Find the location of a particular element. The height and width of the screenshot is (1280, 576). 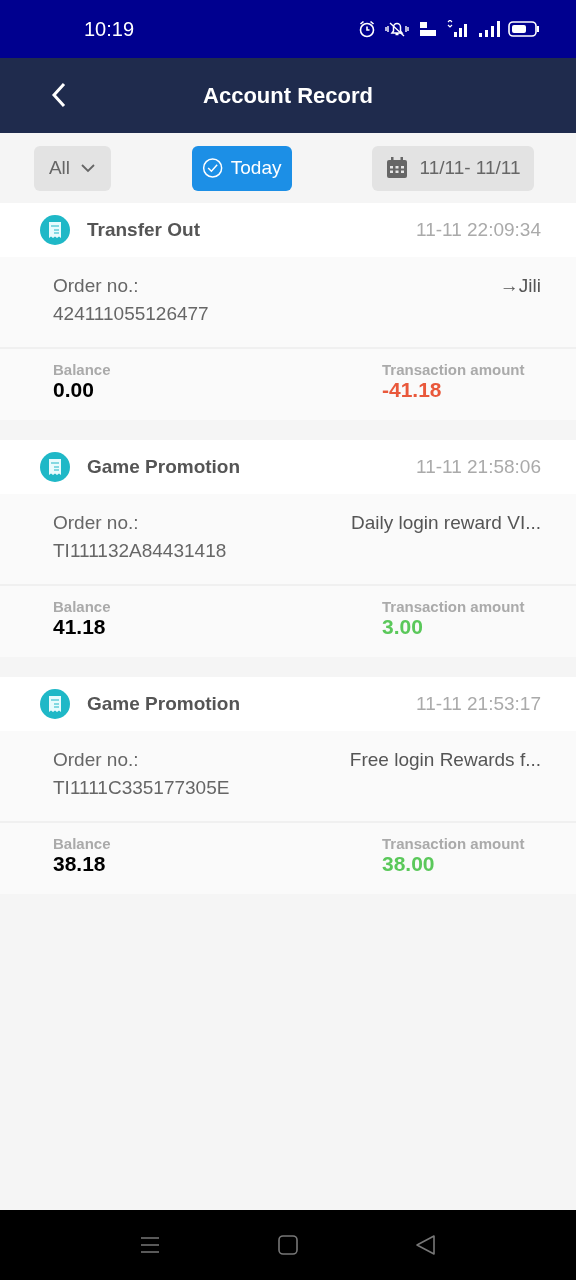

today-toggle: Today is located at coordinates (241, 168).